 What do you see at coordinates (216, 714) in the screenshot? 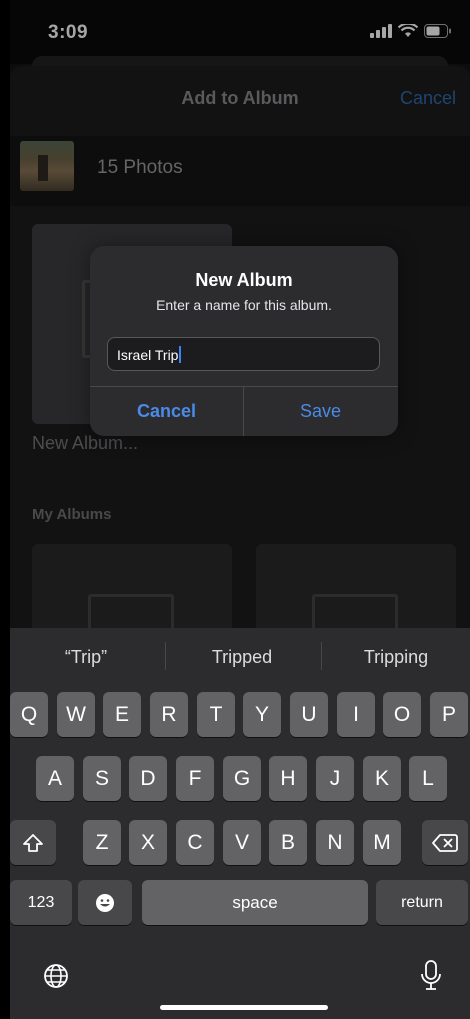
I see `key-t: T` at bounding box center [216, 714].